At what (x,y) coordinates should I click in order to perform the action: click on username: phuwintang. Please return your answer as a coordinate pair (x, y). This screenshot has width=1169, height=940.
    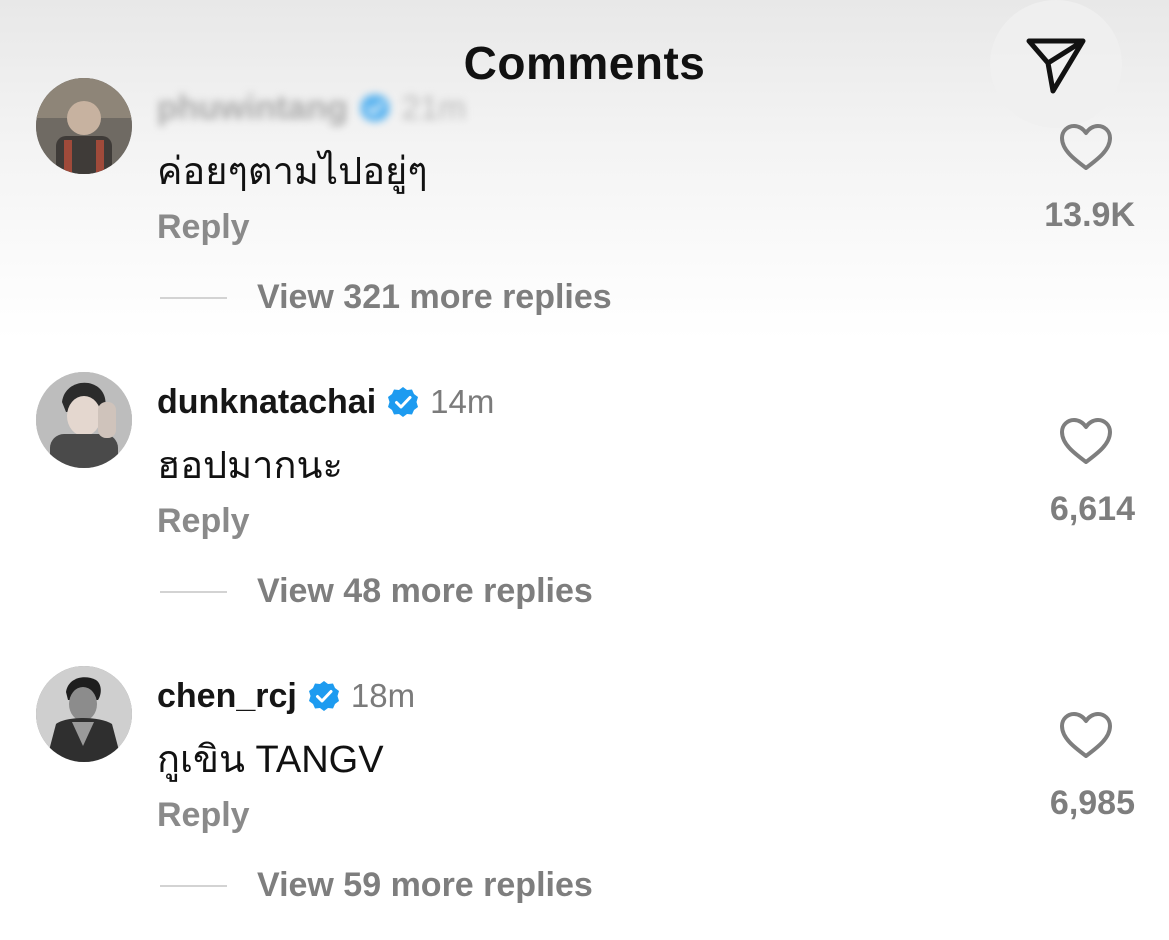
    Looking at the image, I should click on (252, 108).